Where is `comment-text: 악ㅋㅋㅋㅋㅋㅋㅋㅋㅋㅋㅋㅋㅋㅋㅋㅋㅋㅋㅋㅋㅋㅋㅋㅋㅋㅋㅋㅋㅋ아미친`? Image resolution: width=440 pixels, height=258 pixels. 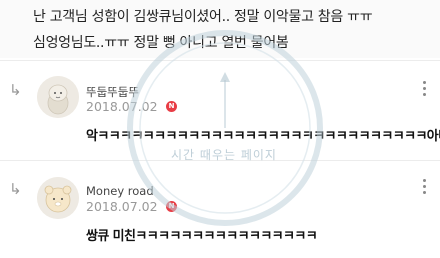 comment-text: 악ㅋㅋㅋㅋㅋㅋㅋㅋㅋㅋㅋㅋㅋㅋㅋㅋㅋㅋㅋㅋㅋㅋㅋㅋㅋㅋㅋㅋㅋ아미친 is located at coordinates (263, 136).